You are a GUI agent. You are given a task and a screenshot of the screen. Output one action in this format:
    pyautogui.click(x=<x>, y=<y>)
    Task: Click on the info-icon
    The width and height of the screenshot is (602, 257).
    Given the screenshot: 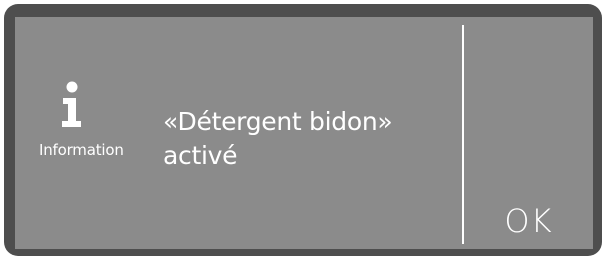 What is the action you would take?
    pyautogui.click(x=71, y=104)
    